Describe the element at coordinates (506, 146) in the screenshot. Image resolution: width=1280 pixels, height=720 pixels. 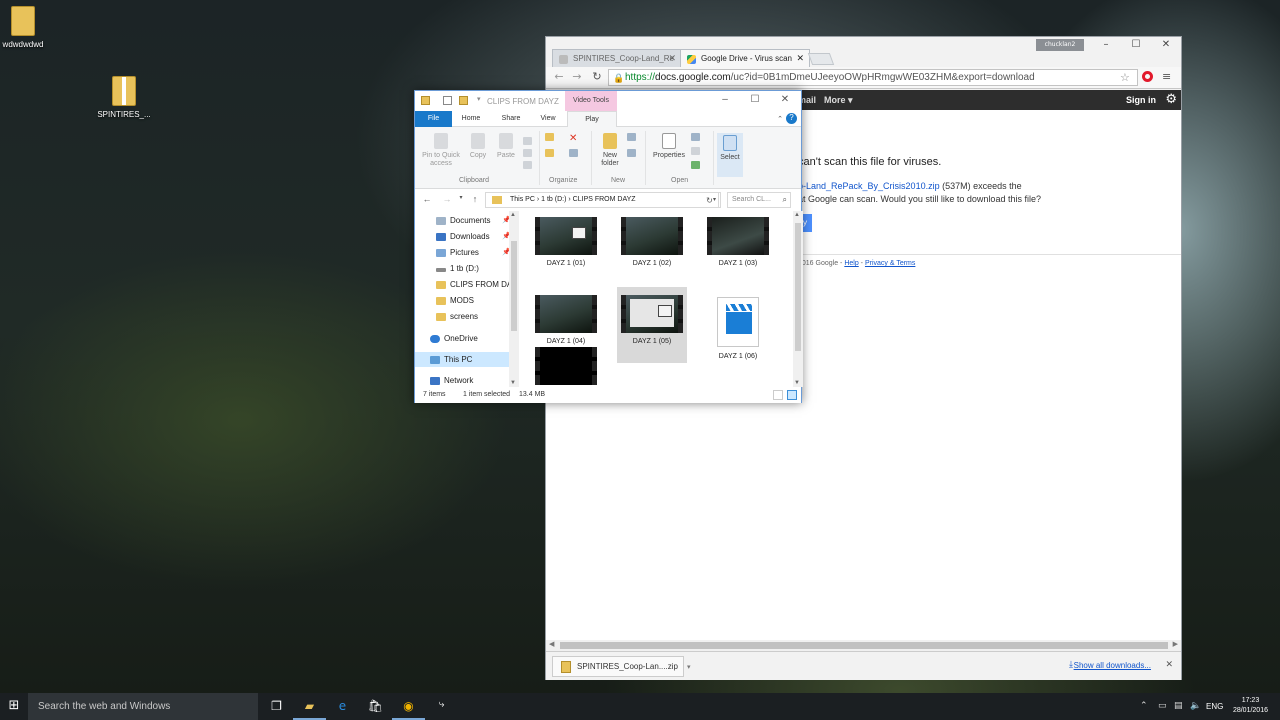
I see `paste-button: Paste` at that location.